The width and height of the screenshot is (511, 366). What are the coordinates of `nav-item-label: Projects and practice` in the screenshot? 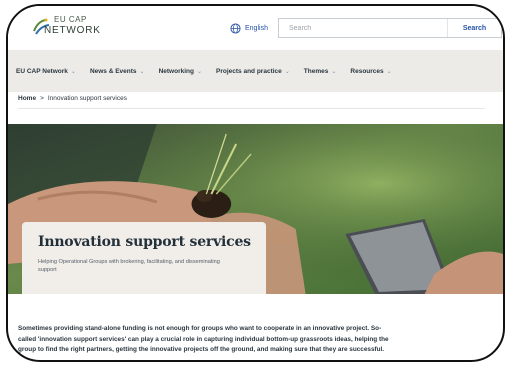 It's located at (249, 71).